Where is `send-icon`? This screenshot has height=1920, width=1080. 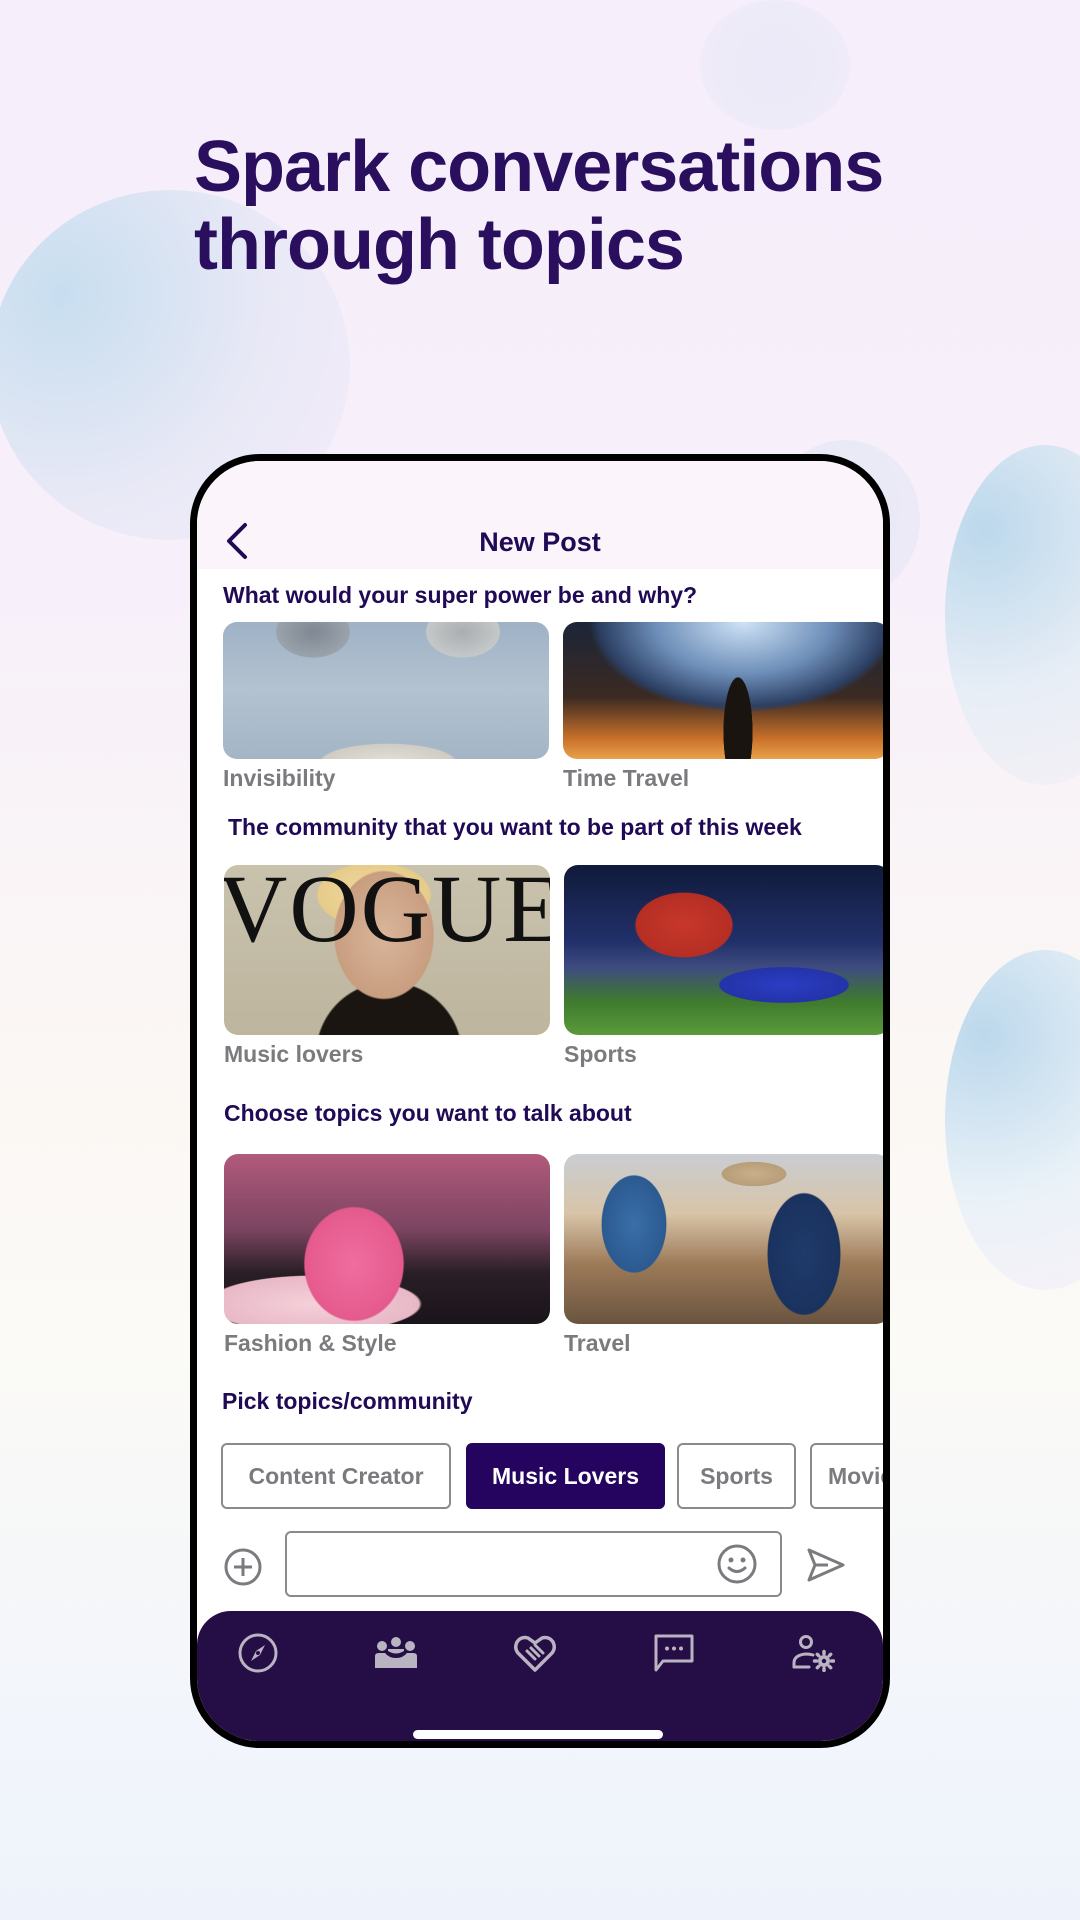 send-icon is located at coordinates (826, 1565).